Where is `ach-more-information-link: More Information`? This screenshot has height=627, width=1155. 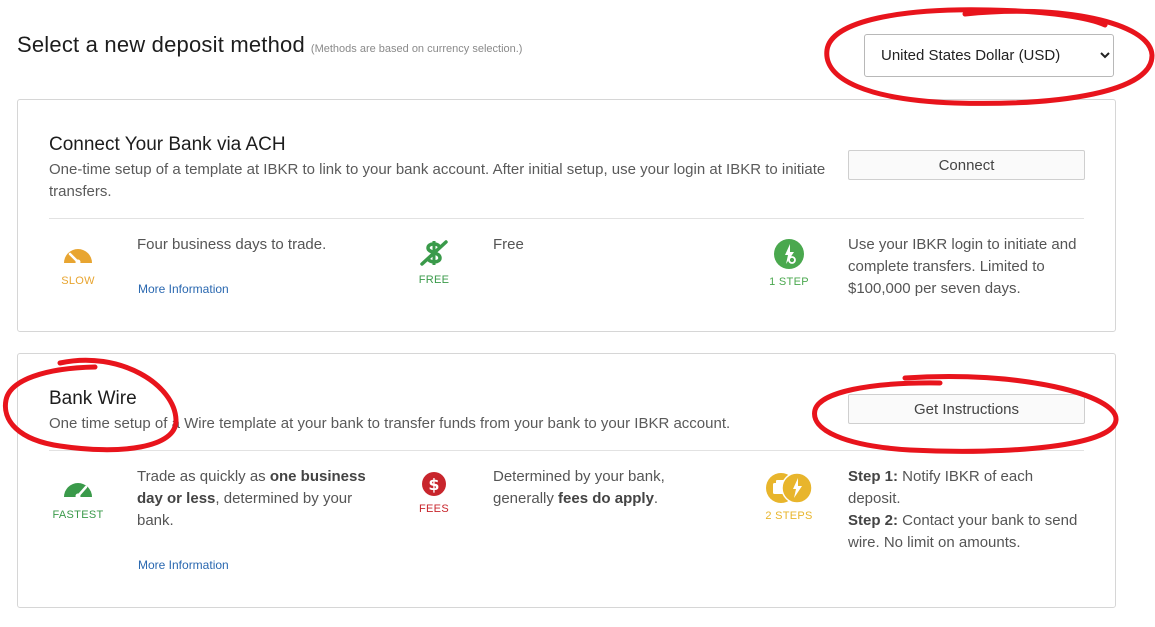 ach-more-information-link: More Information is located at coordinates (183, 289).